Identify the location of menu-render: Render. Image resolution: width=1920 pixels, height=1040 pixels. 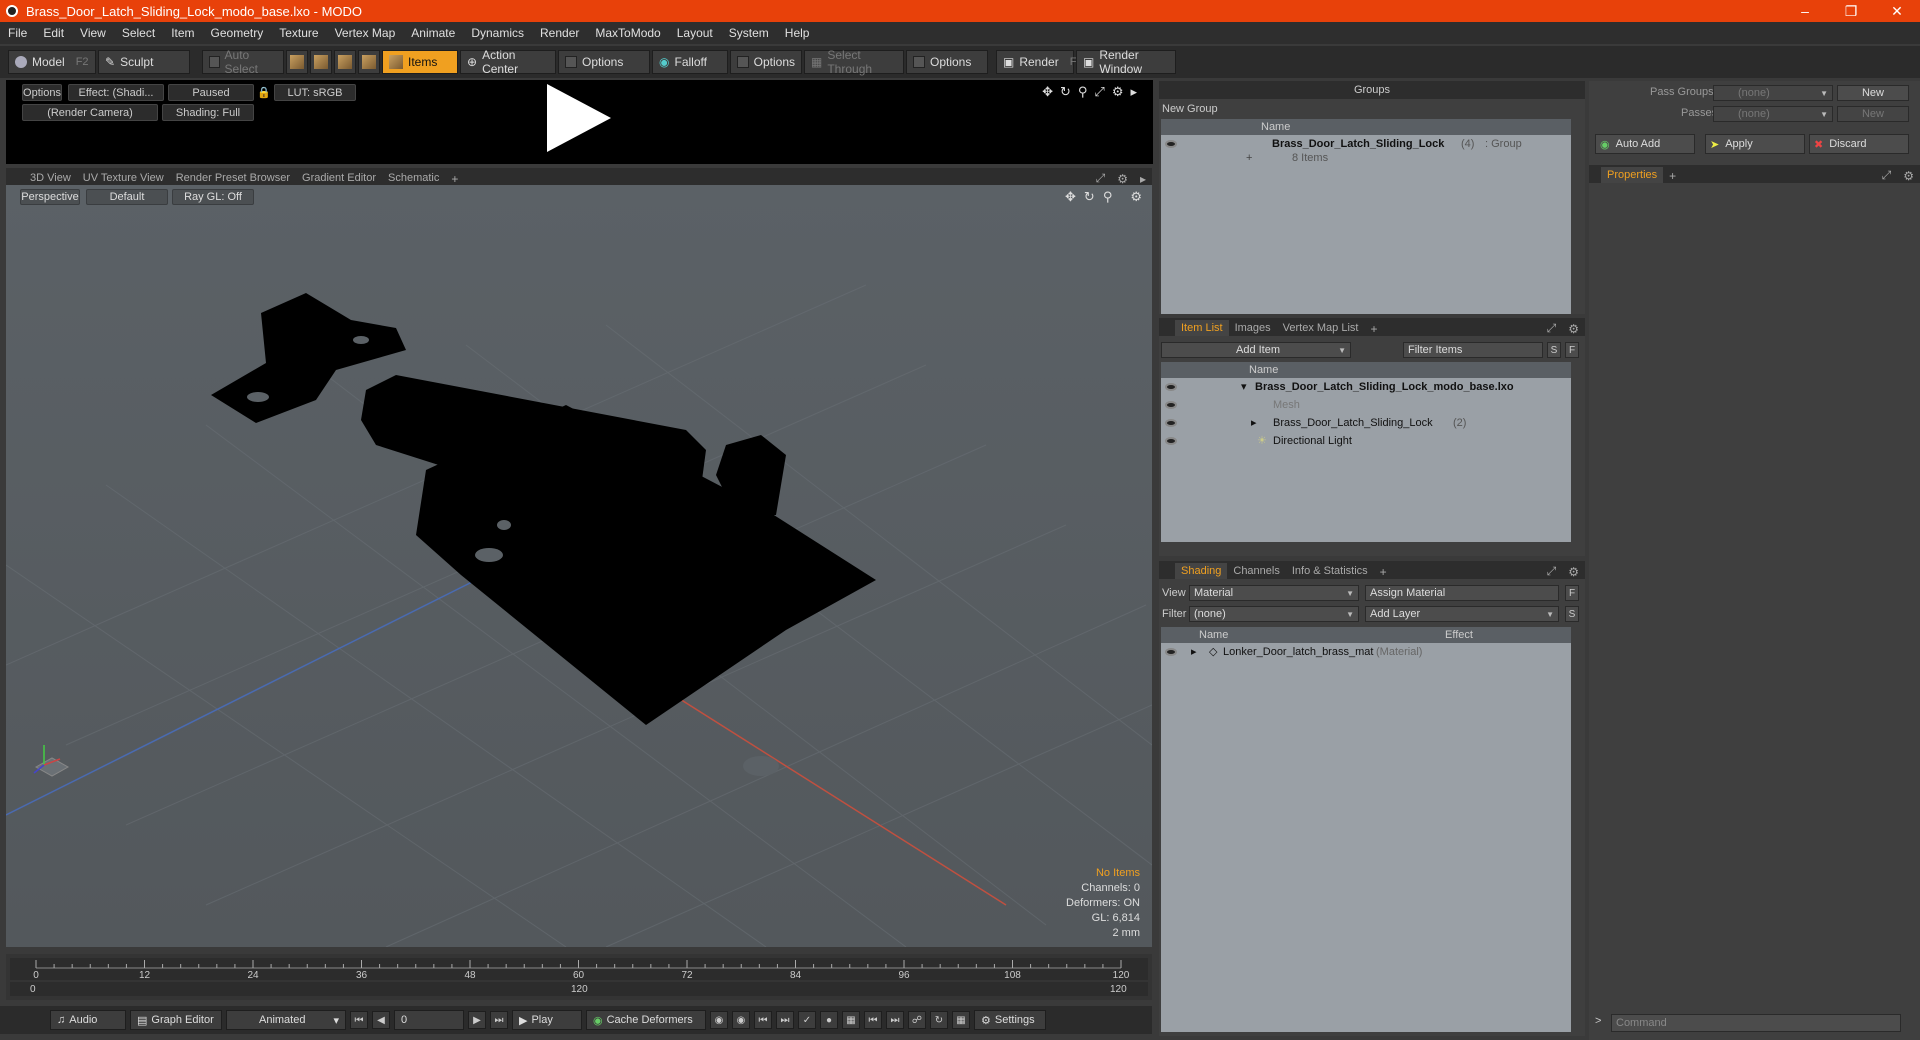
(559, 33).